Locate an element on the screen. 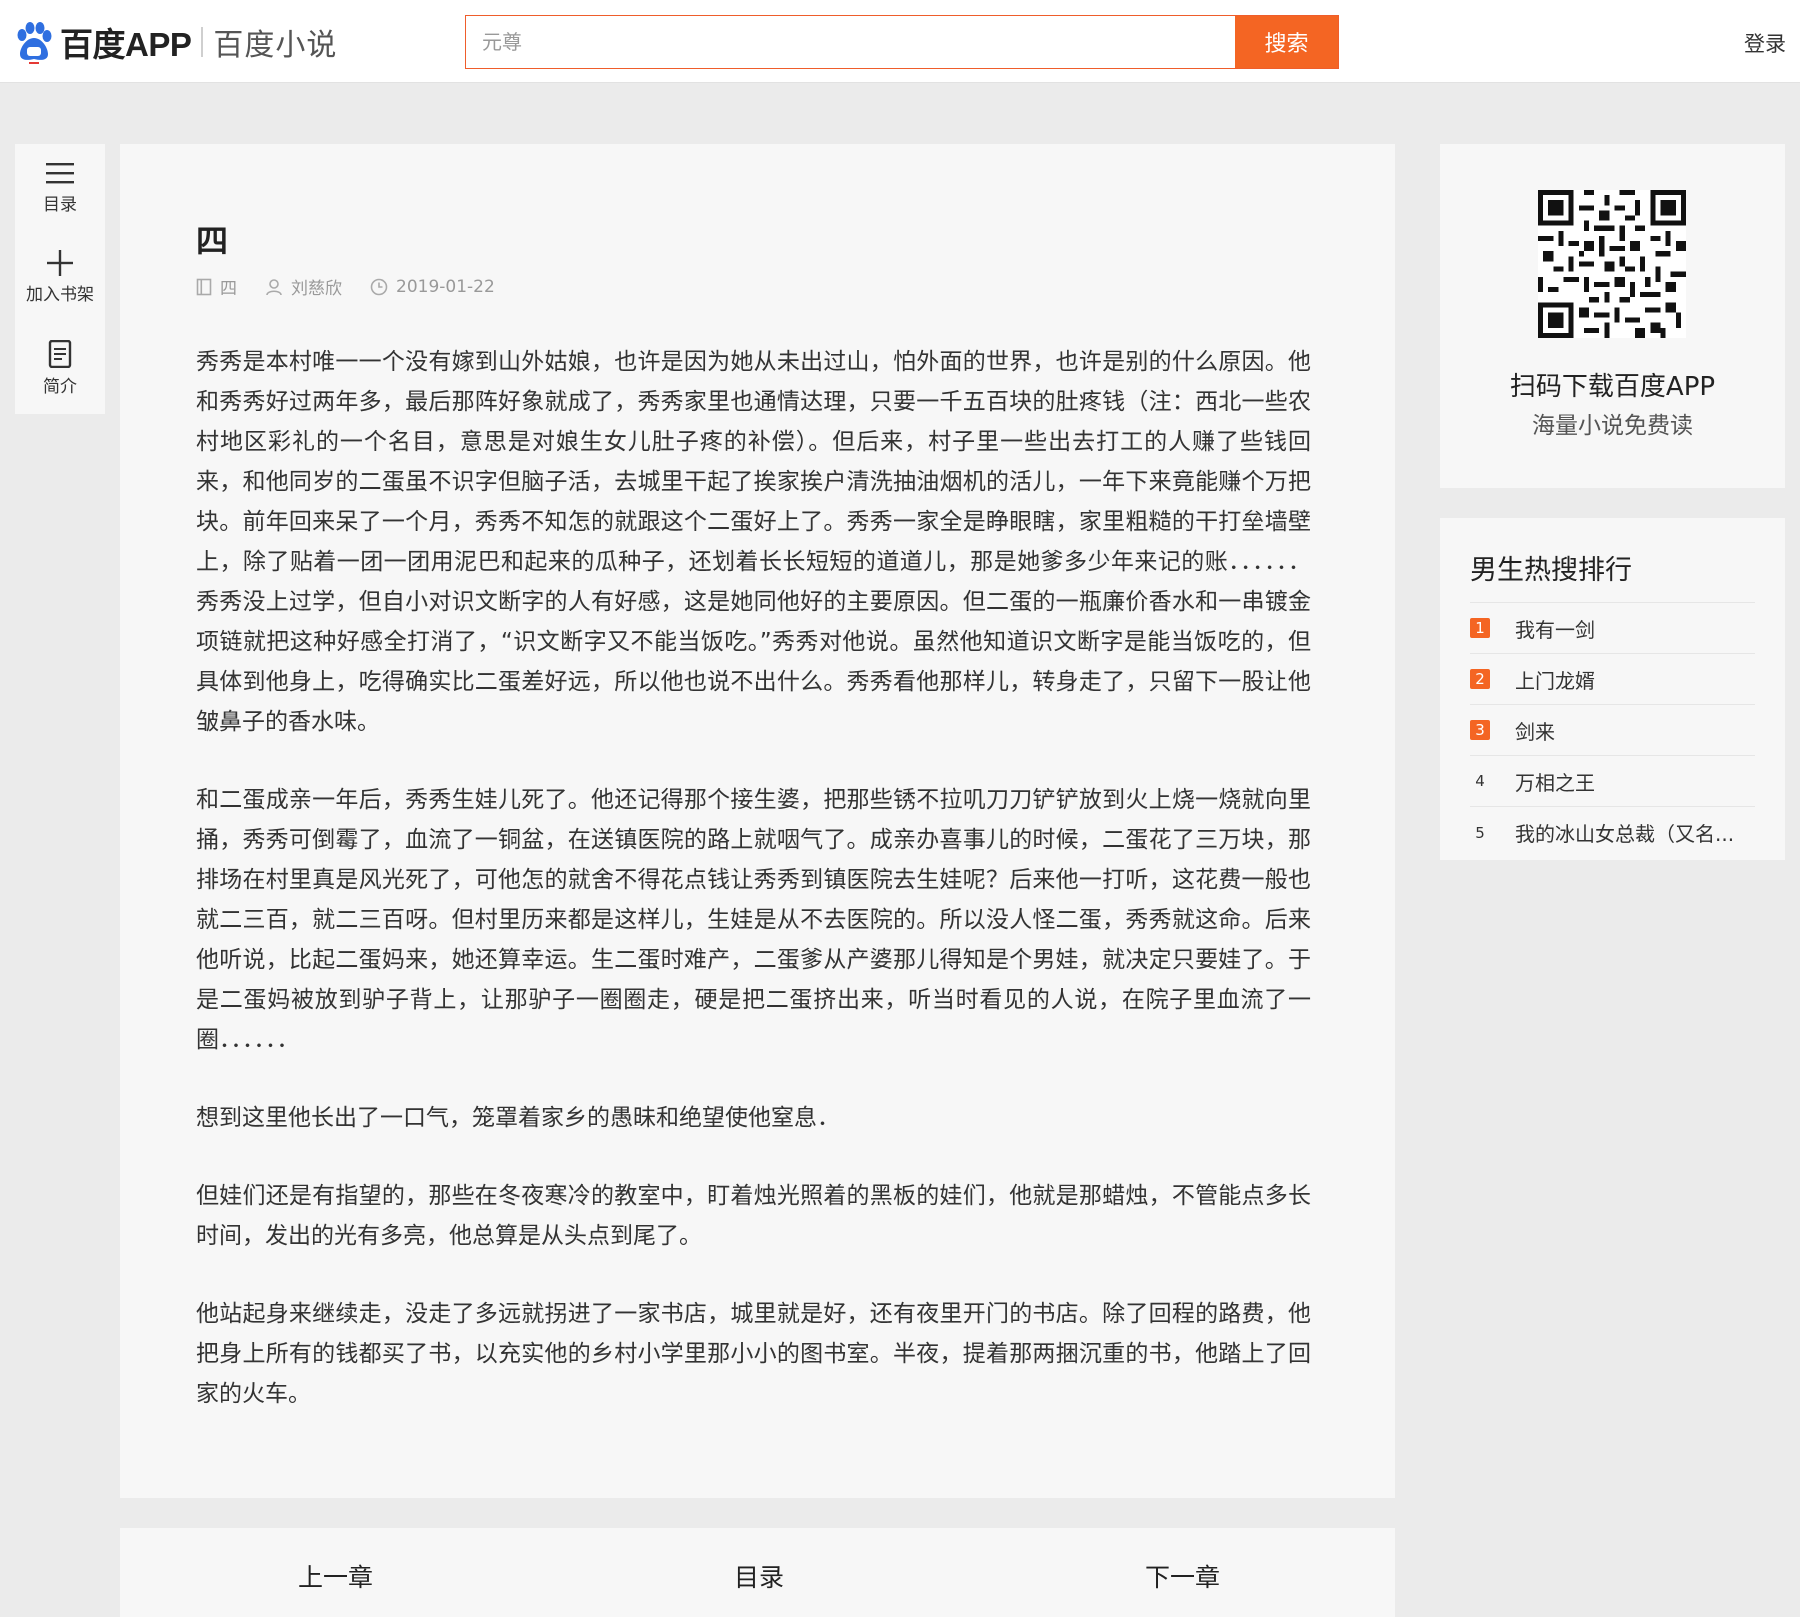 This screenshot has height=1617, width=1800. ranking-title: 男生热搜排行 is located at coordinates (1551, 570).